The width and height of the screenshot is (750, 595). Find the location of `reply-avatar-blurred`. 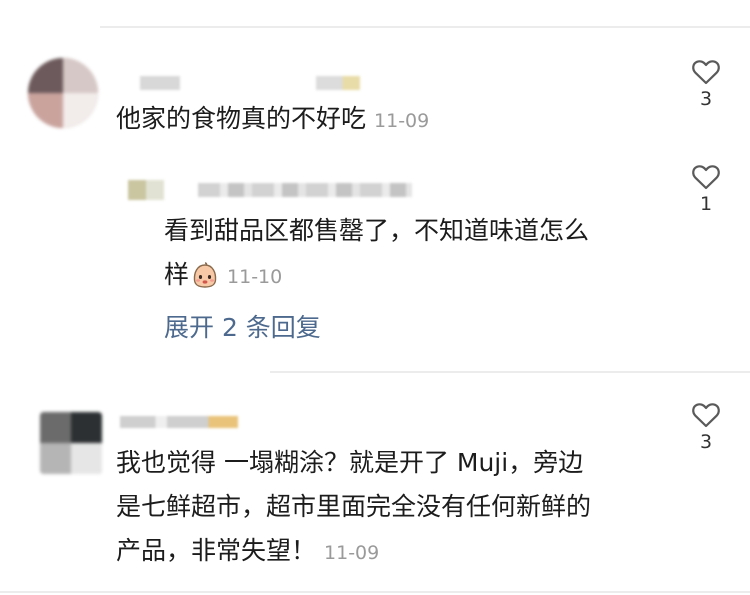

reply-avatar-blurred is located at coordinates (146, 190).